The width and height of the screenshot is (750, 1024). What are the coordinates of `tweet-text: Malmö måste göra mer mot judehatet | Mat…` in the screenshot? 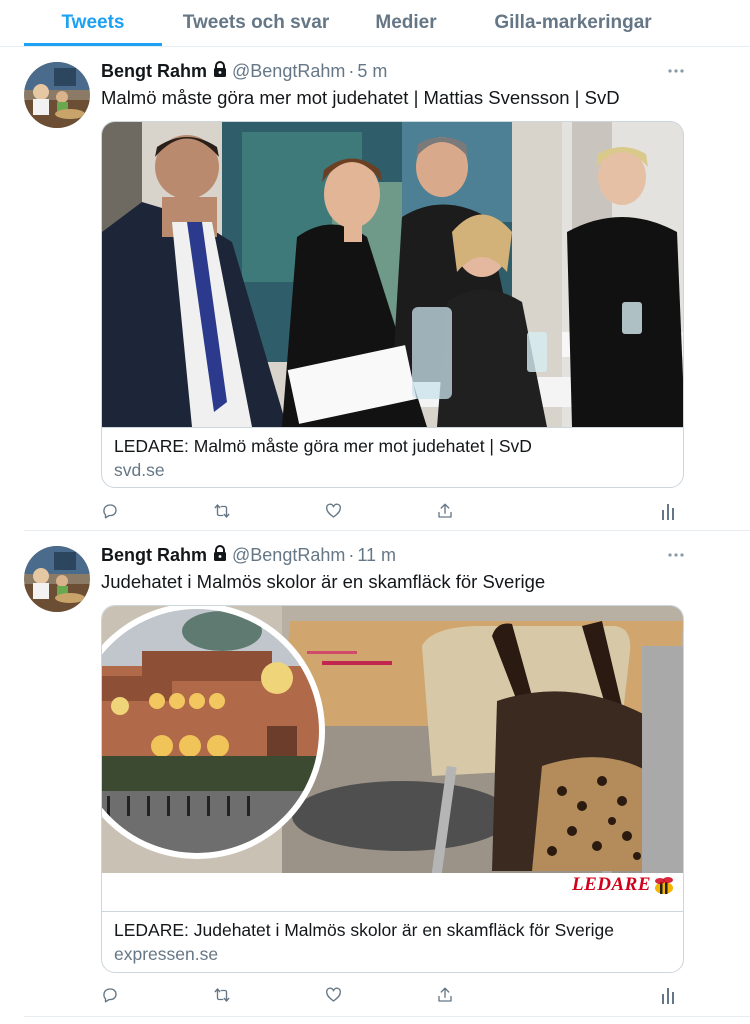 It's located at (360, 97).